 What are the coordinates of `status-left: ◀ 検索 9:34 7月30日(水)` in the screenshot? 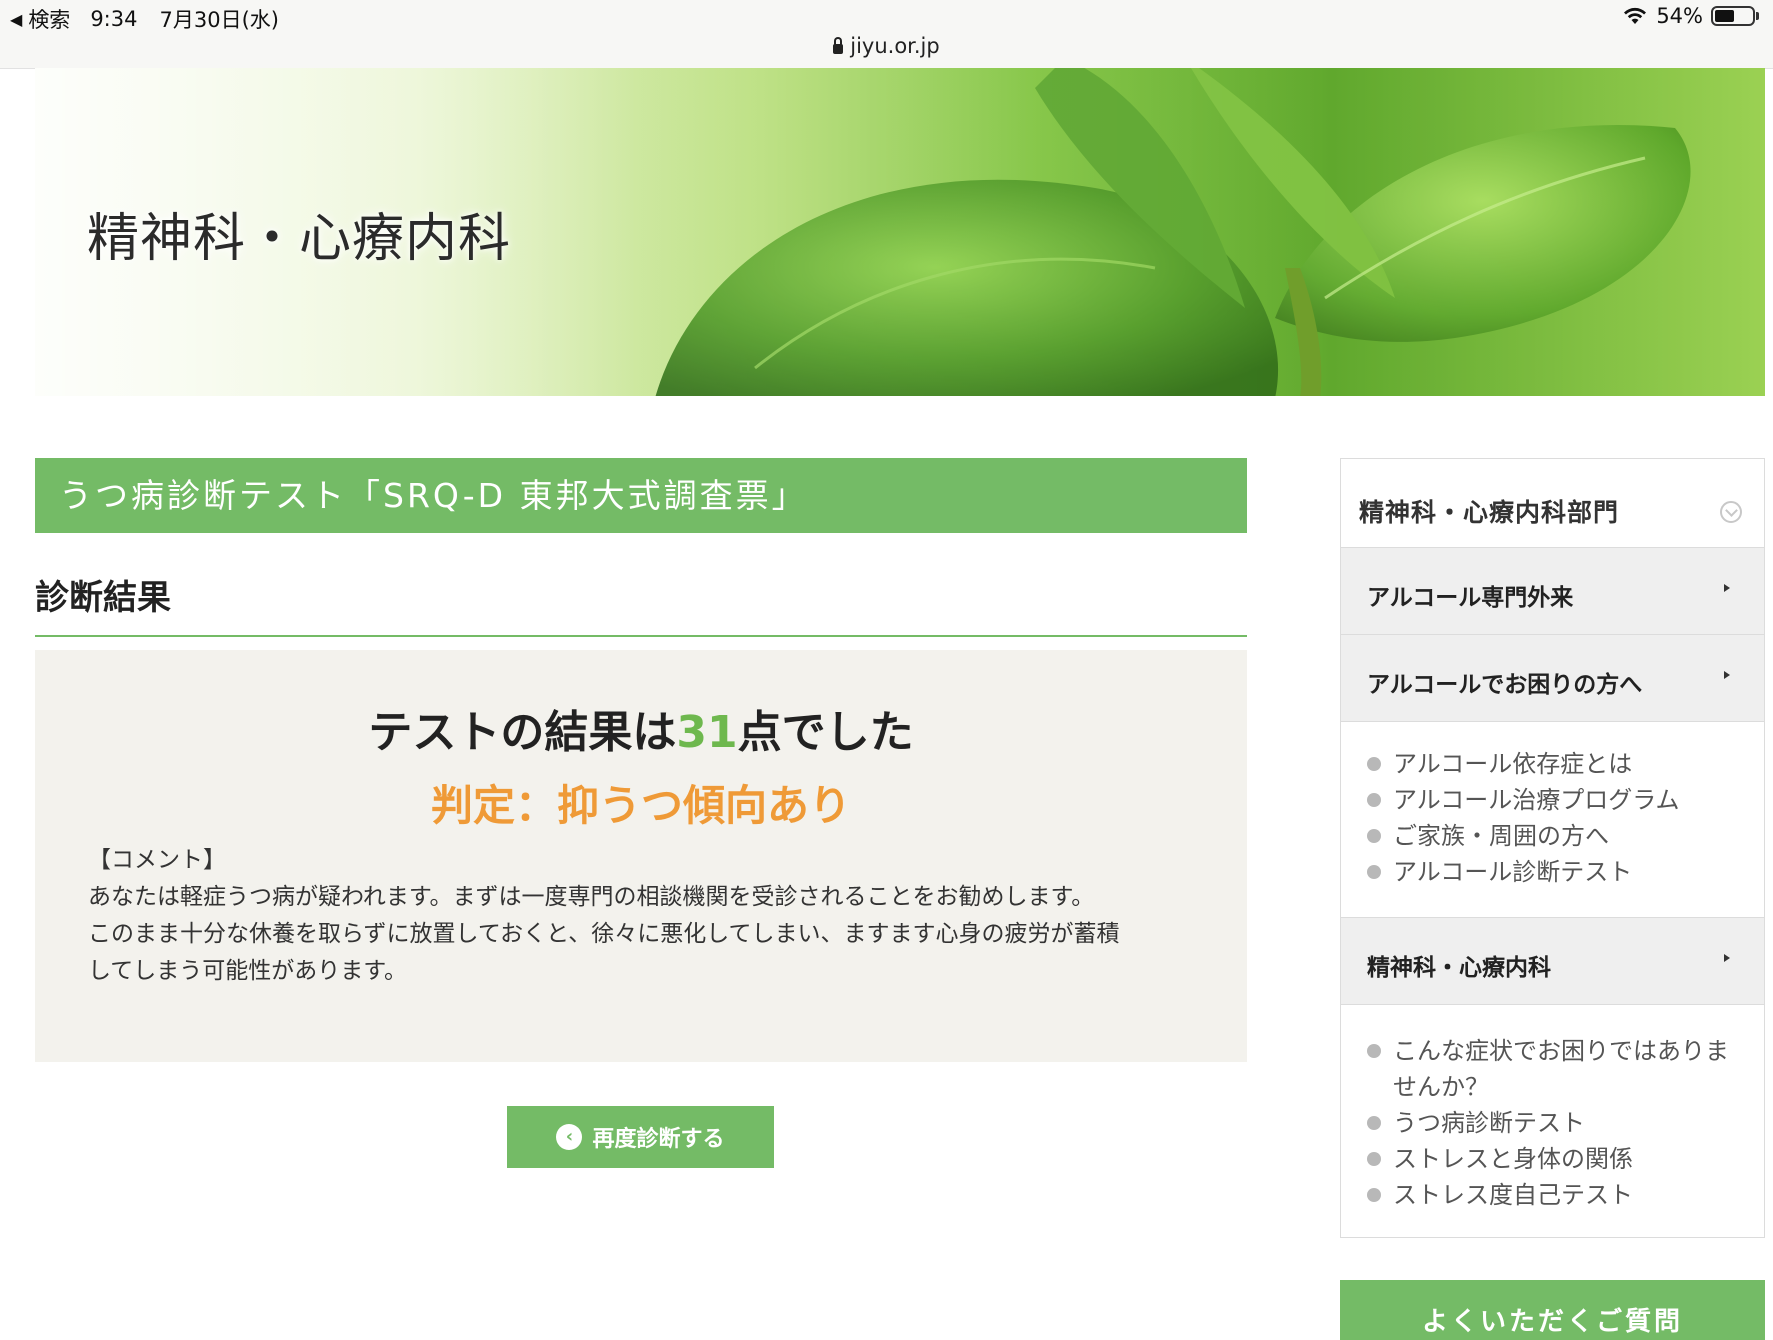 It's located at (144, 19).